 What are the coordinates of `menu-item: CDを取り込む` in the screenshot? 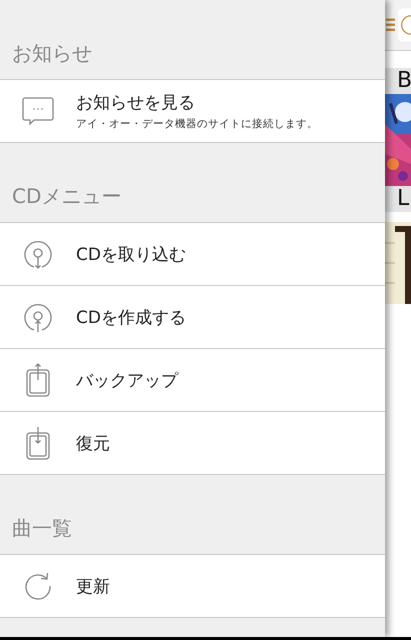 It's located at (192, 254).